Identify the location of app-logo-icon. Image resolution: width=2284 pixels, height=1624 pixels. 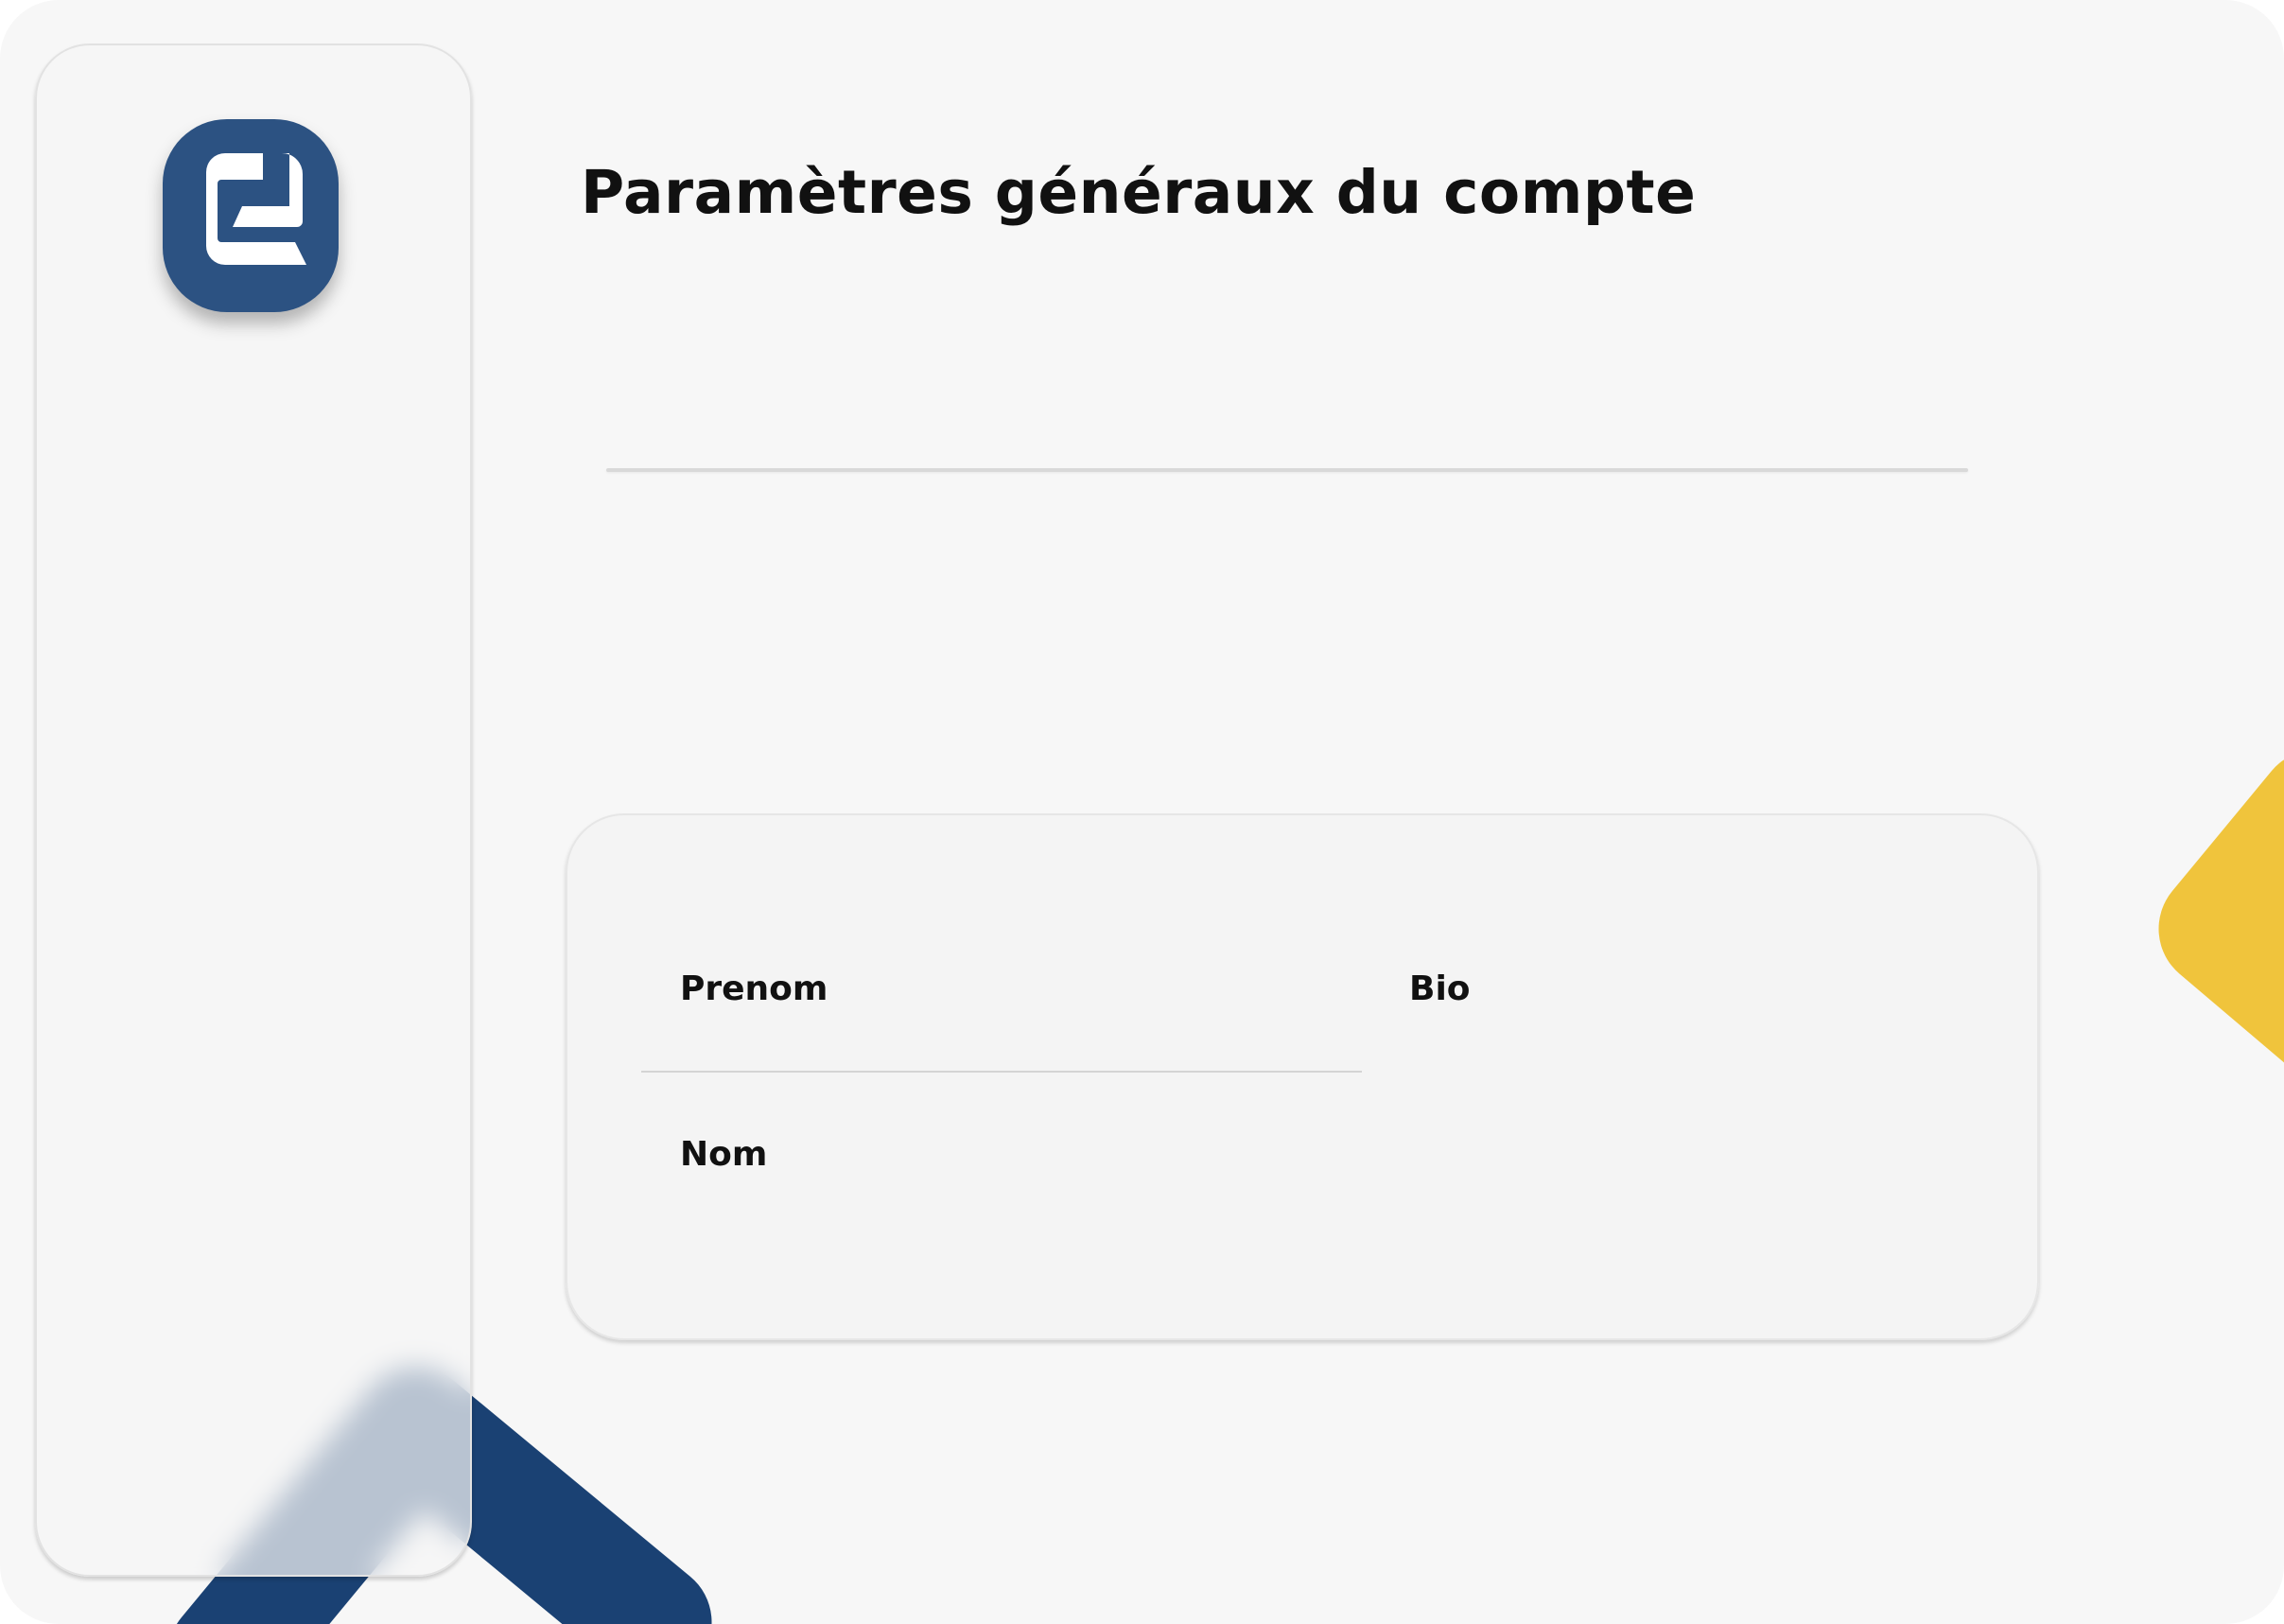
(251, 216).